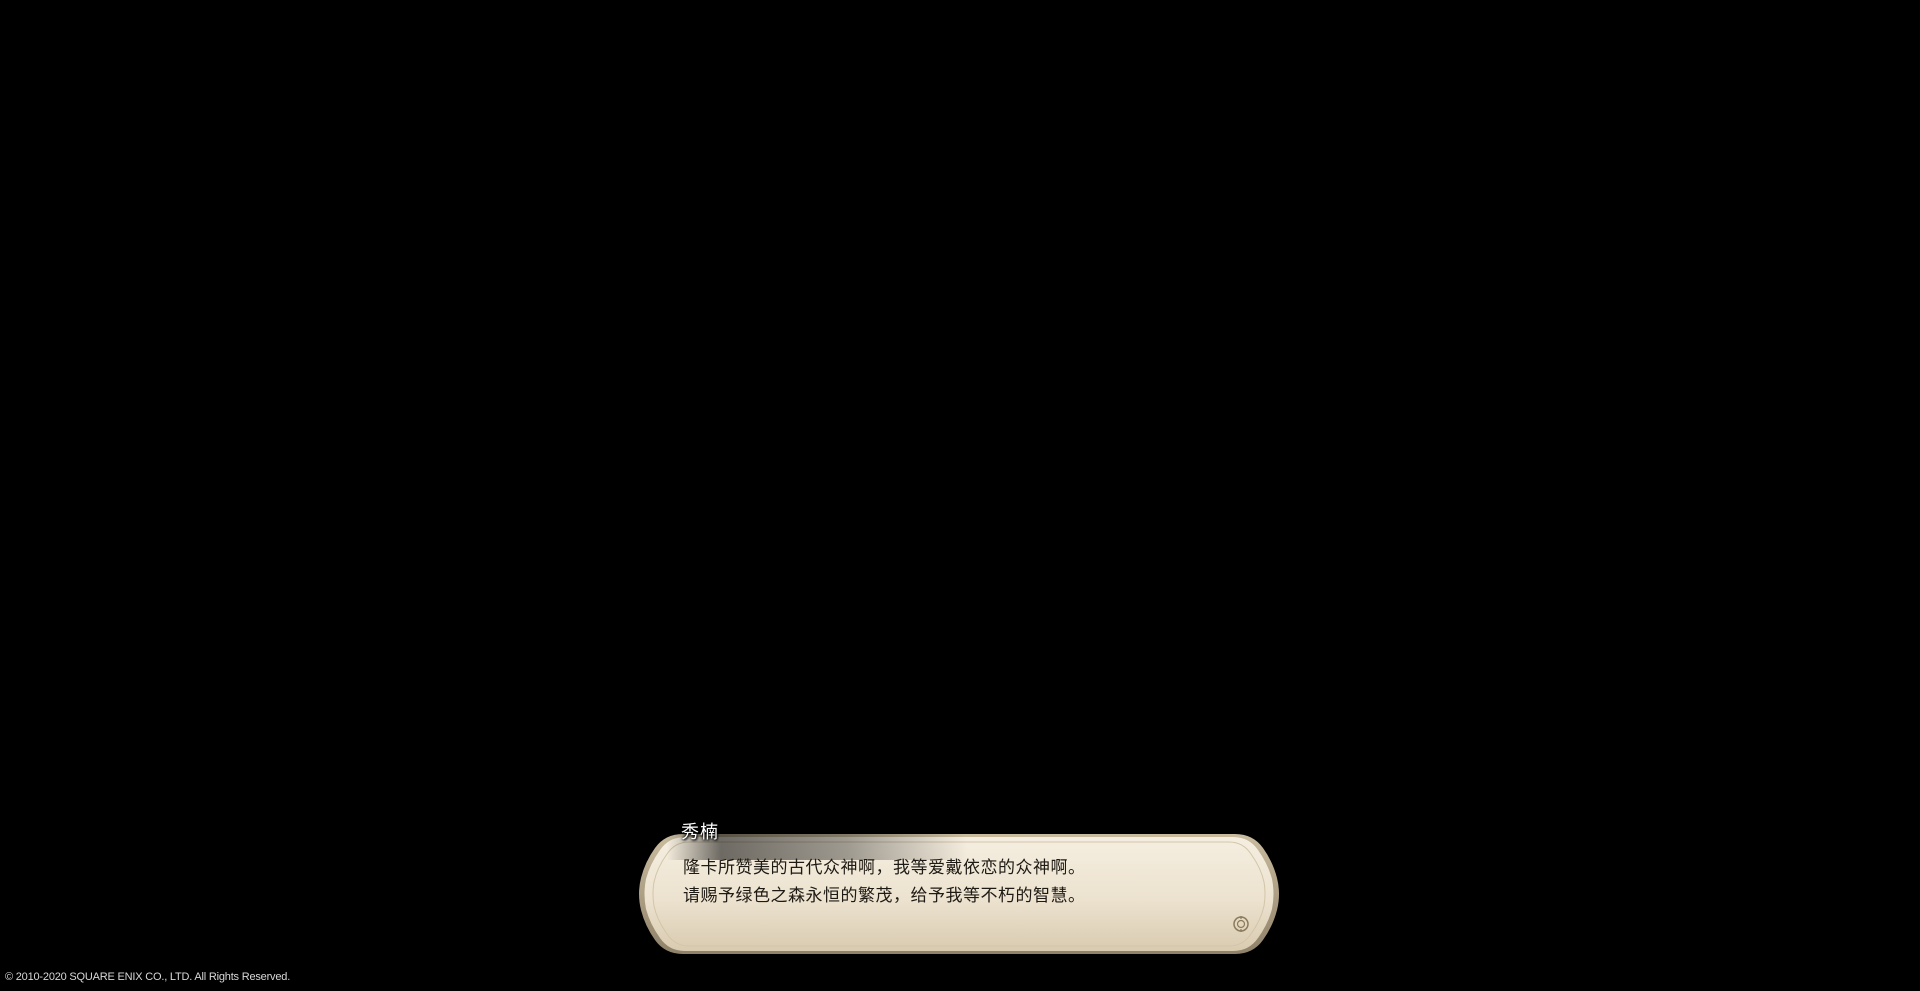  Describe the element at coordinates (884, 896) in the screenshot. I see `dialog-line-2: 请赐予绿色之森永恒的繁茂，给予我等不朽的智慧。` at that location.